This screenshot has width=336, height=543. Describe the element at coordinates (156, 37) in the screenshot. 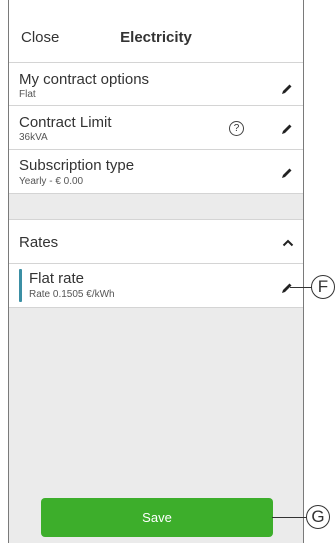

I see `page-title: Electricity` at that location.